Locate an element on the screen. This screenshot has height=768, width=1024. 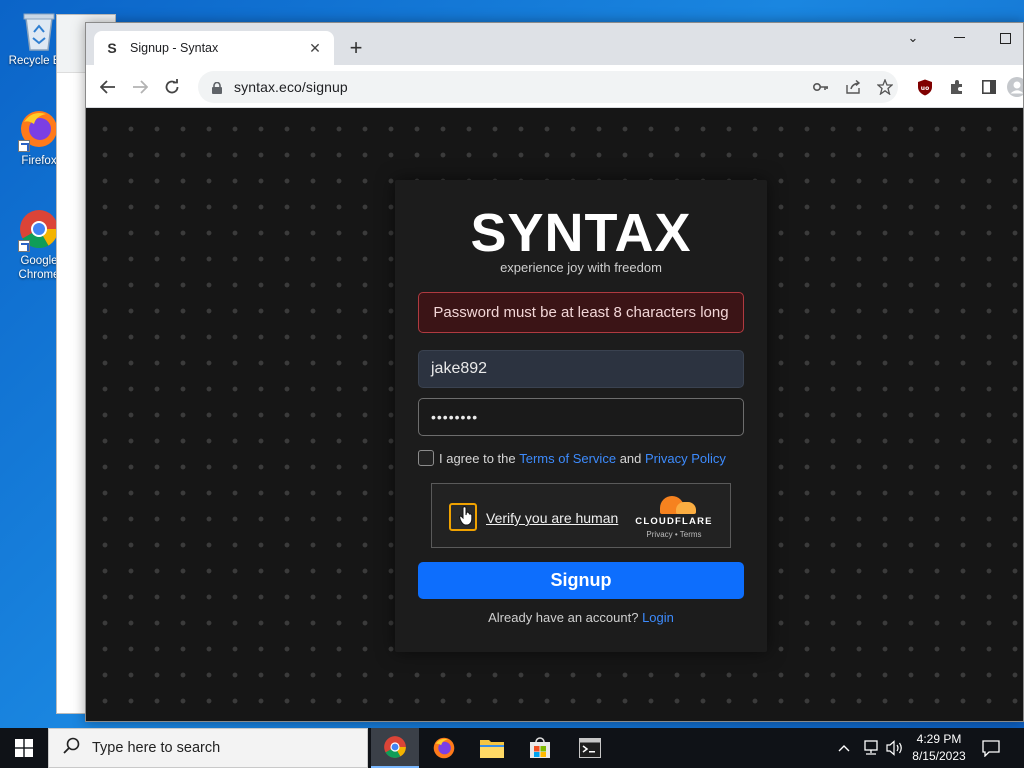
show-hidden-icons is located at coordinates (844, 748).